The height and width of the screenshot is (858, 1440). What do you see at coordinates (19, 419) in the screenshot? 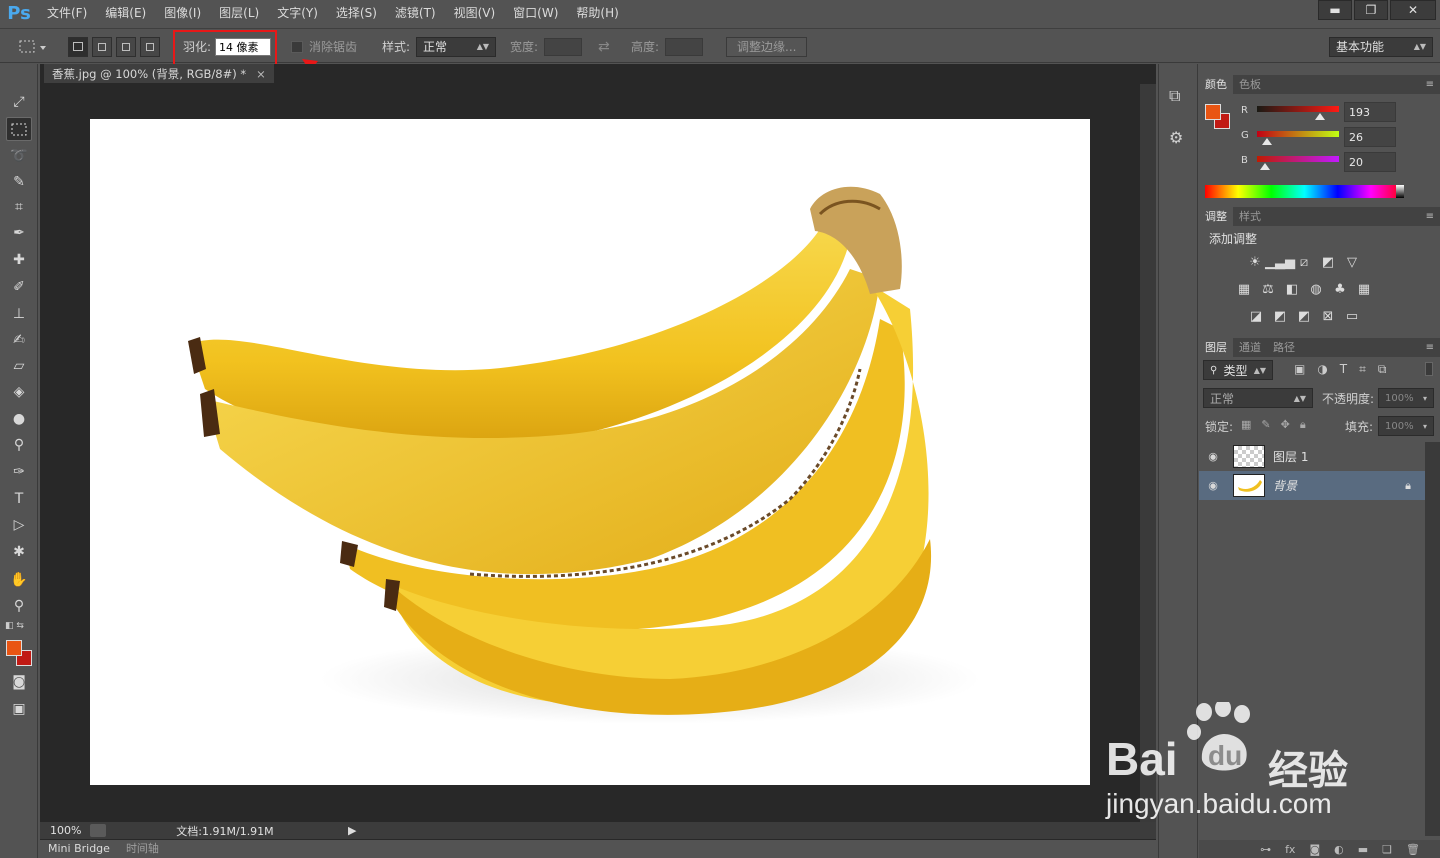
I see `blur-tool-icon: ●` at bounding box center [19, 419].